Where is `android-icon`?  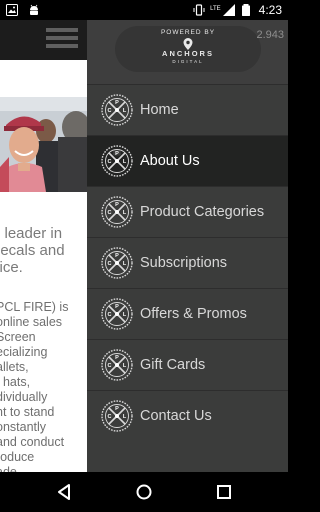
android-icon is located at coordinates (34, 9).